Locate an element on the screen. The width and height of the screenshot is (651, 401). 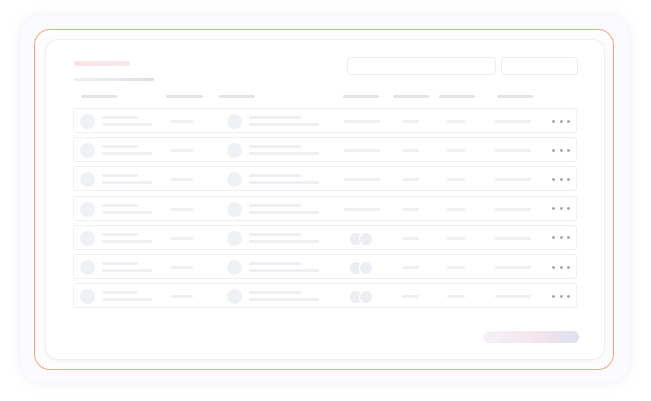
column-header-priority is located at coordinates (457, 96).